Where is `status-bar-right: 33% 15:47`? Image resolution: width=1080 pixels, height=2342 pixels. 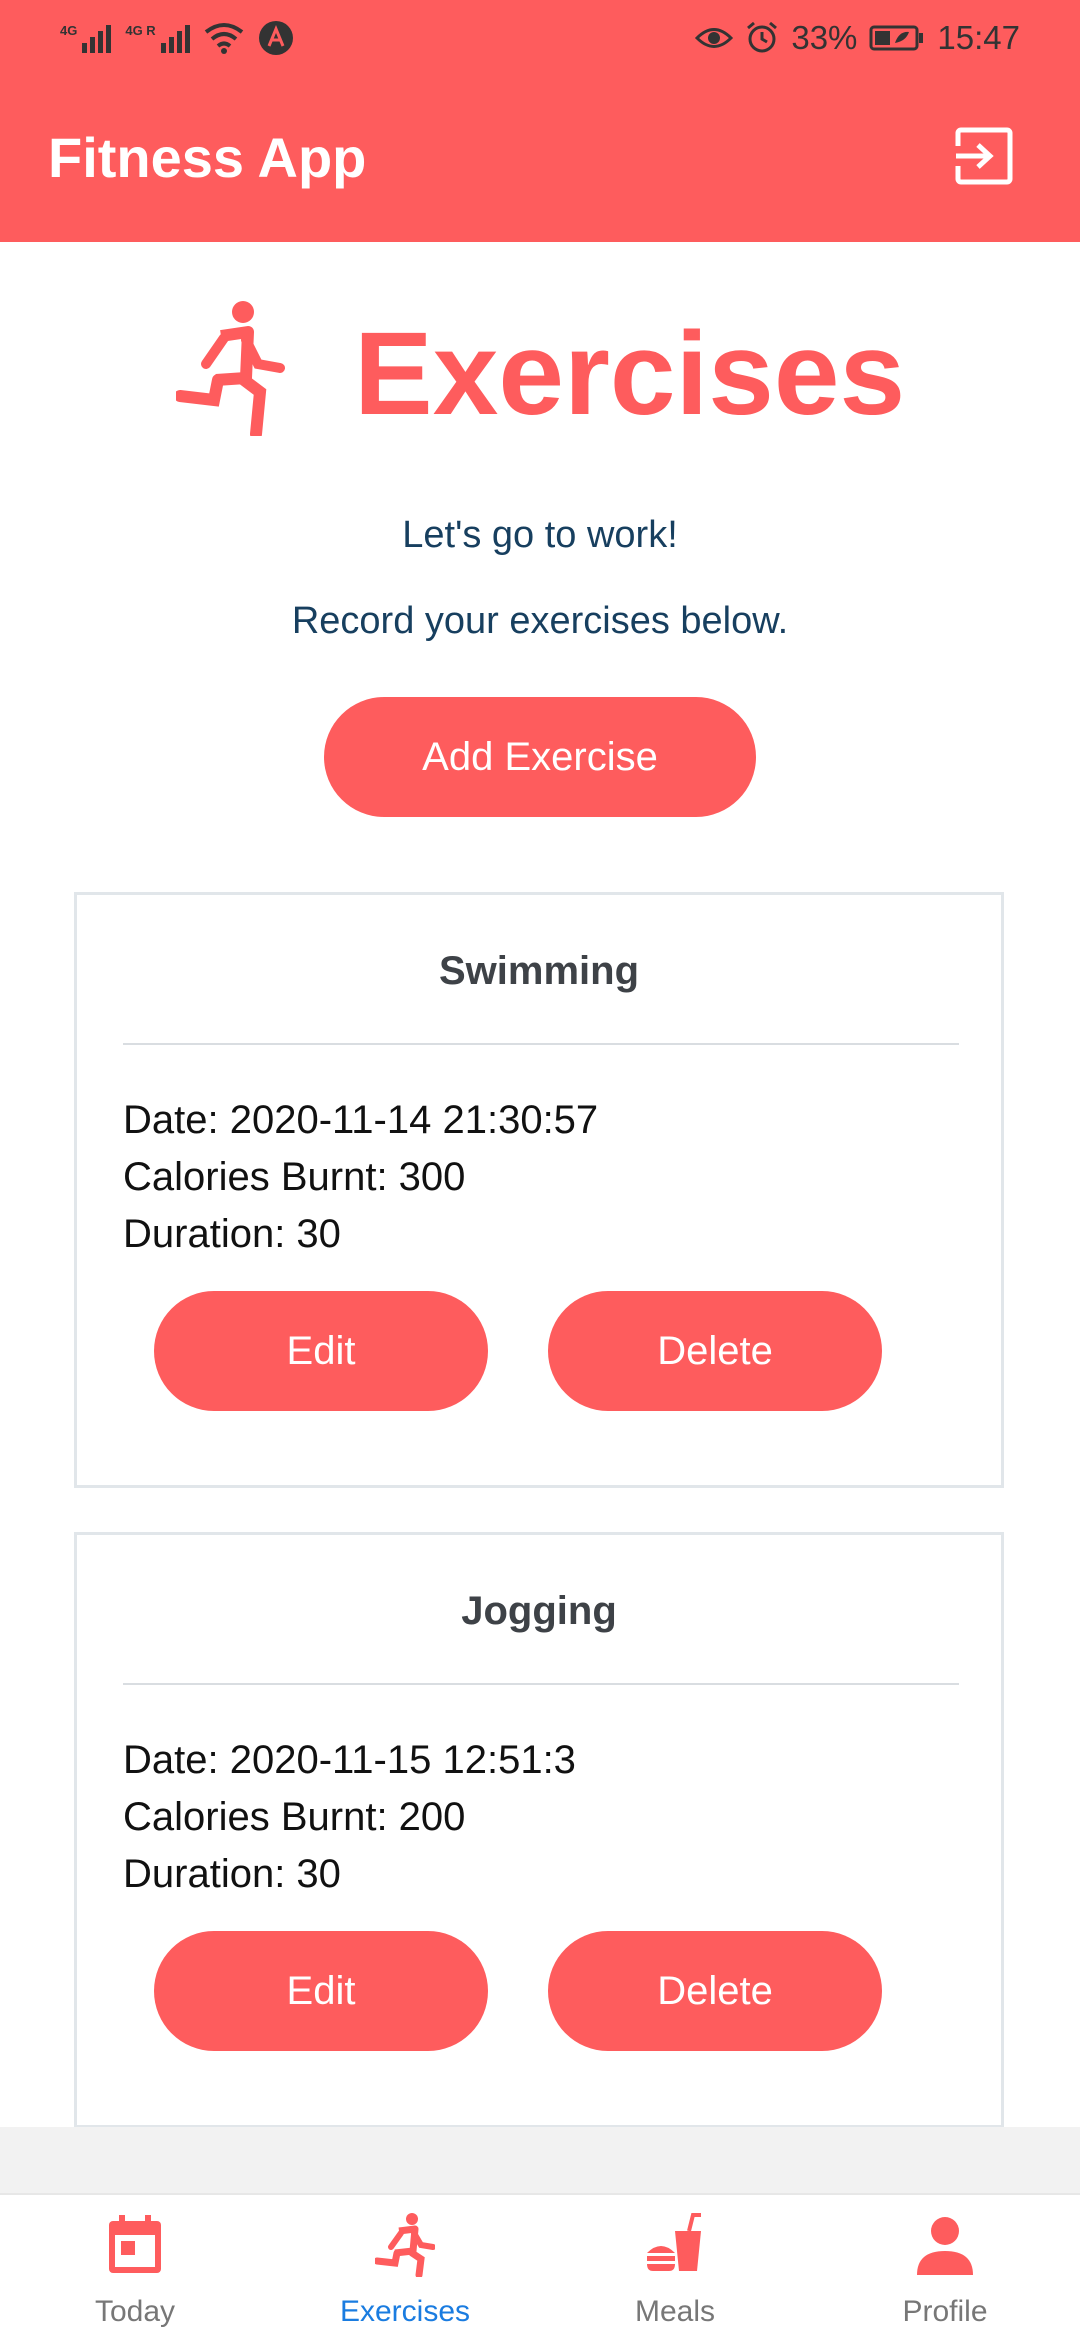 status-bar-right: 33% 15:47 is located at coordinates (857, 38).